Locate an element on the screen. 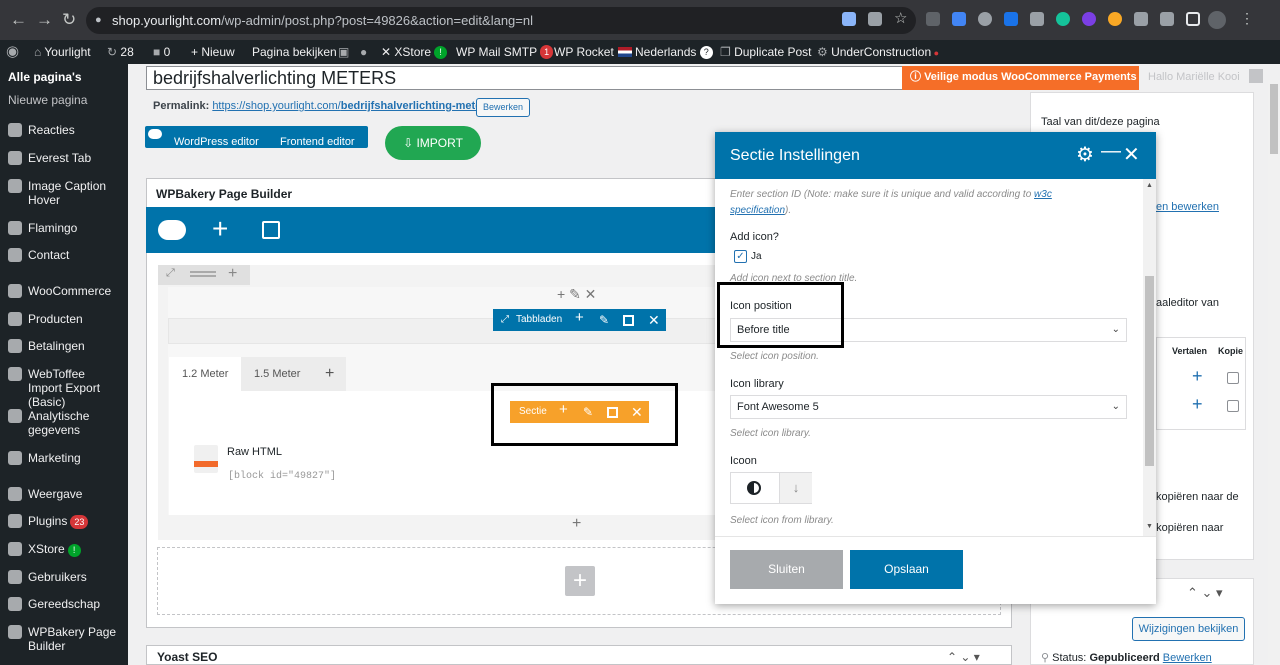 This screenshot has height=665, width=1280. sidebar-item-betalingen: Betalingen is located at coordinates (67, 346).